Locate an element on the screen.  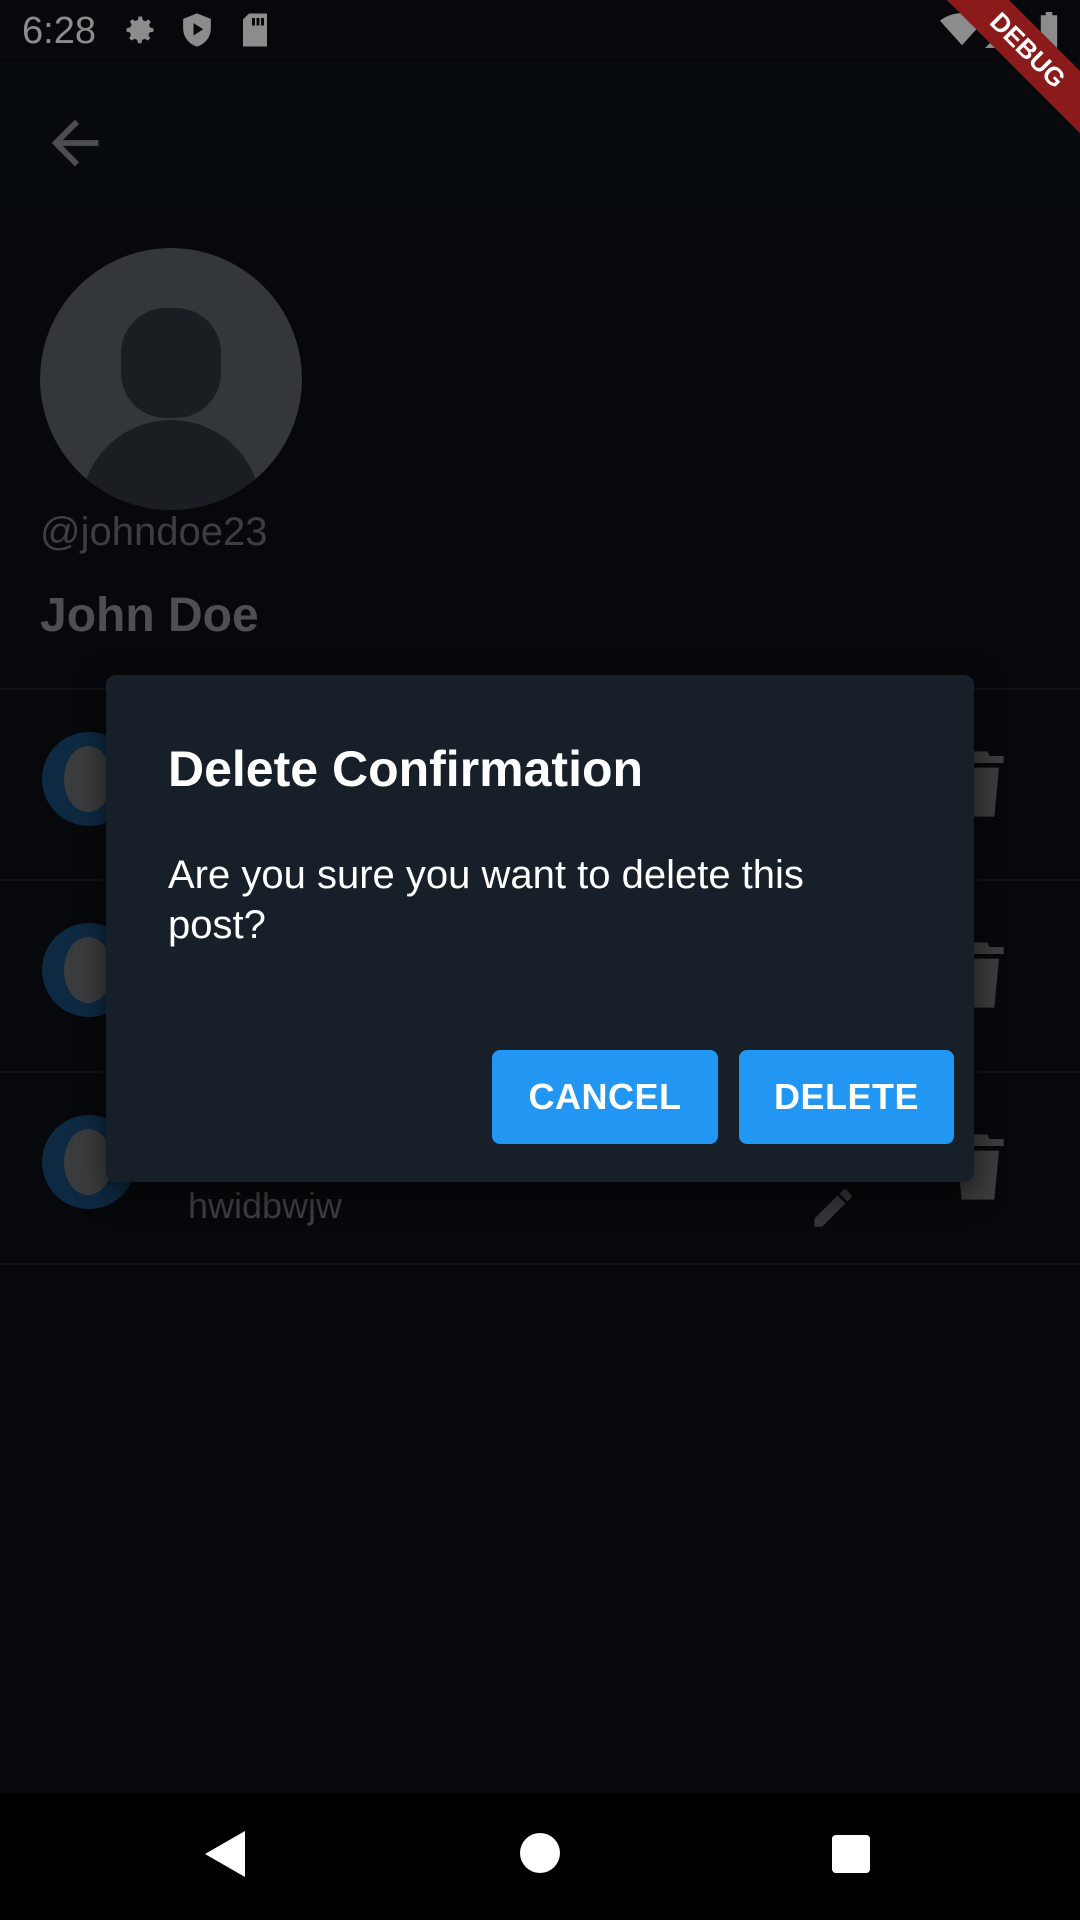
recents-square-icon is located at coordinates (851, 1856).